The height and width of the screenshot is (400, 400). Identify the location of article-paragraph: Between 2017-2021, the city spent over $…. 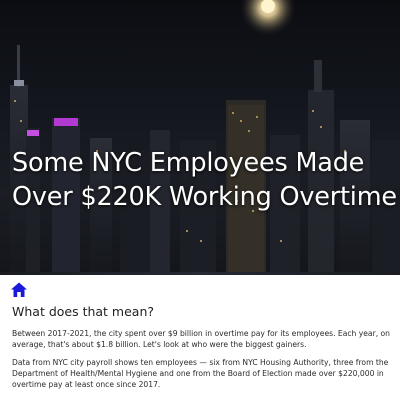
(201, 339).